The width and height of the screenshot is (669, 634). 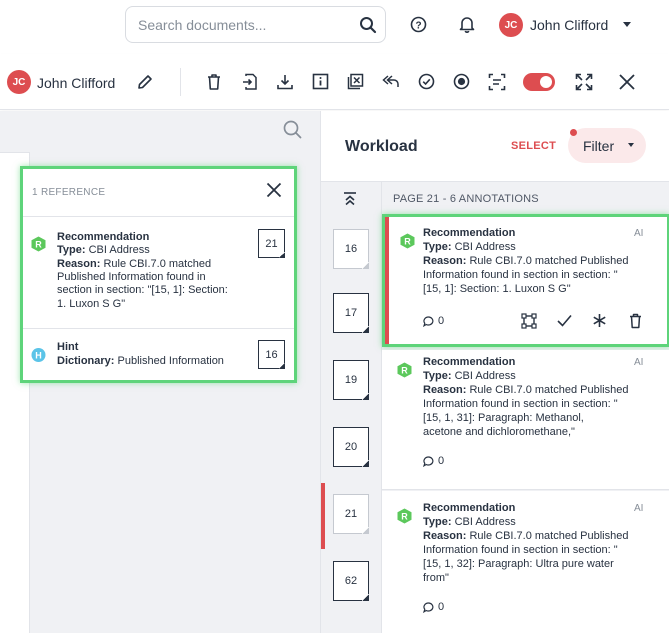 What do you see at coordinates (467, 24) in the screenshot?
I see `bell-icon` at bounding box center [467, 24].